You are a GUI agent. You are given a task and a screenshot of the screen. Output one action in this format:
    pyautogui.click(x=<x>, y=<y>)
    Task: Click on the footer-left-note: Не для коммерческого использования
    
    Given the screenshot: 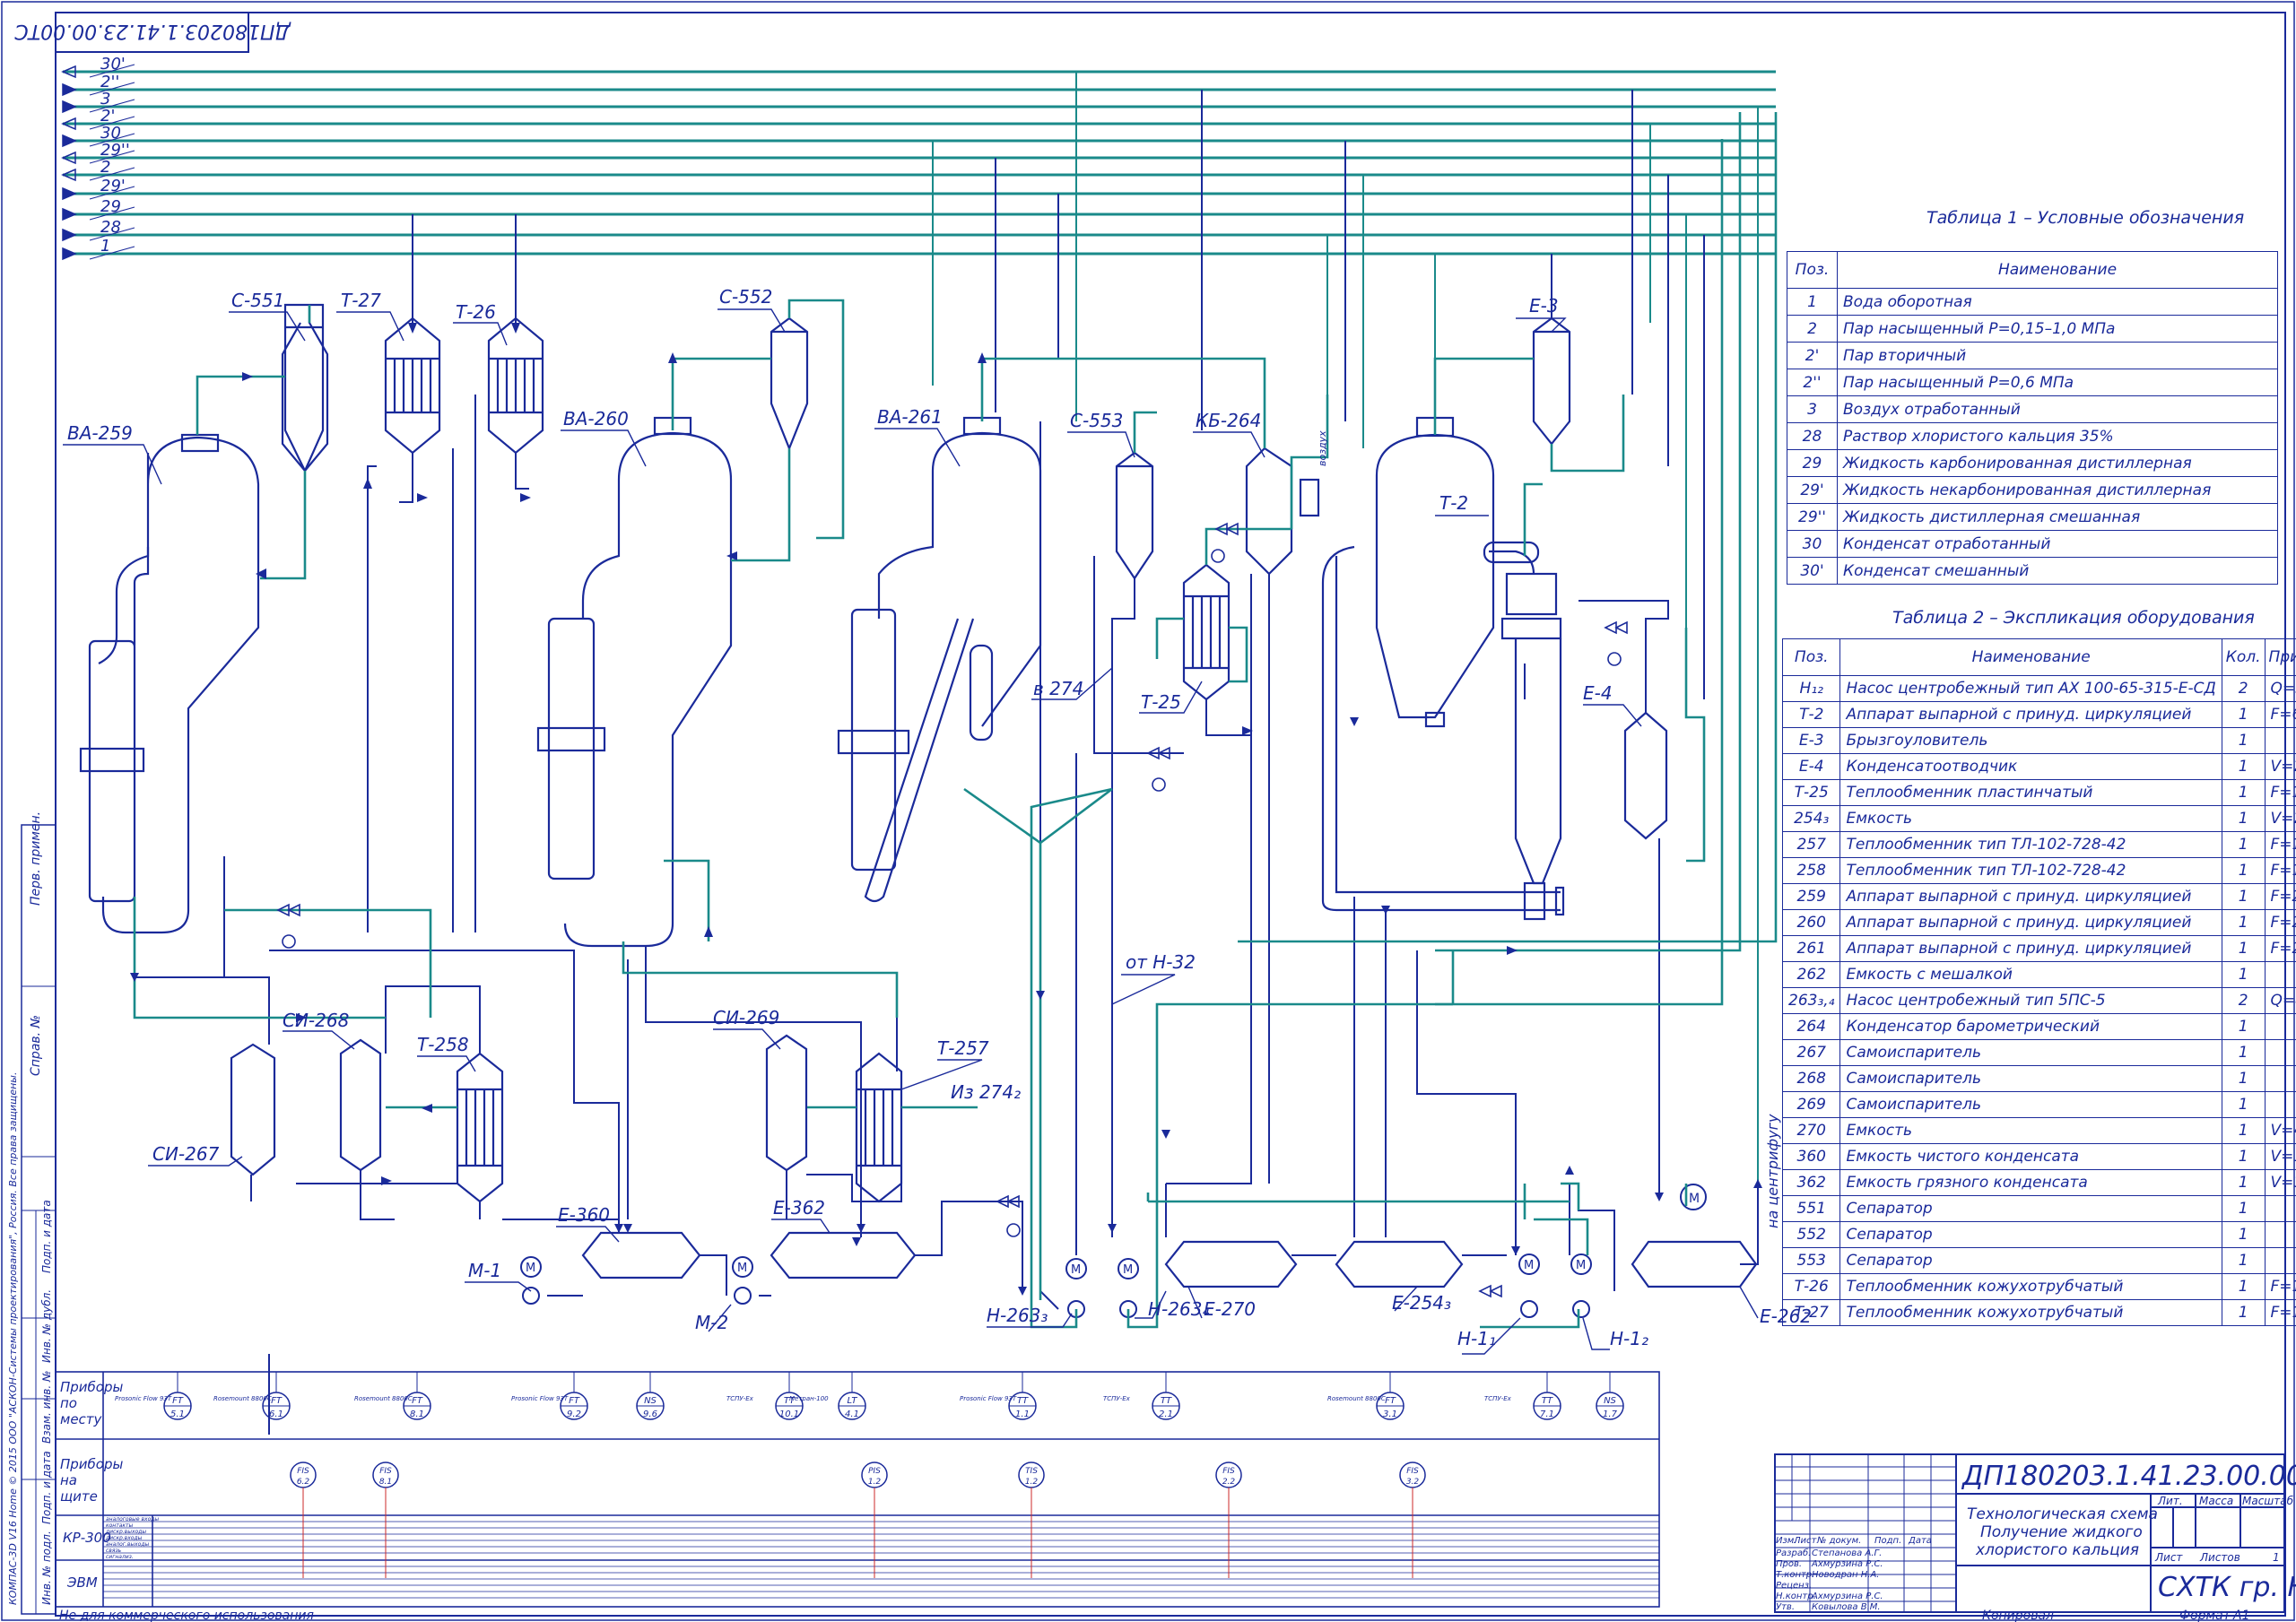 What is the action you would take?
    pyautogui.click(x=186, y=1615)
    